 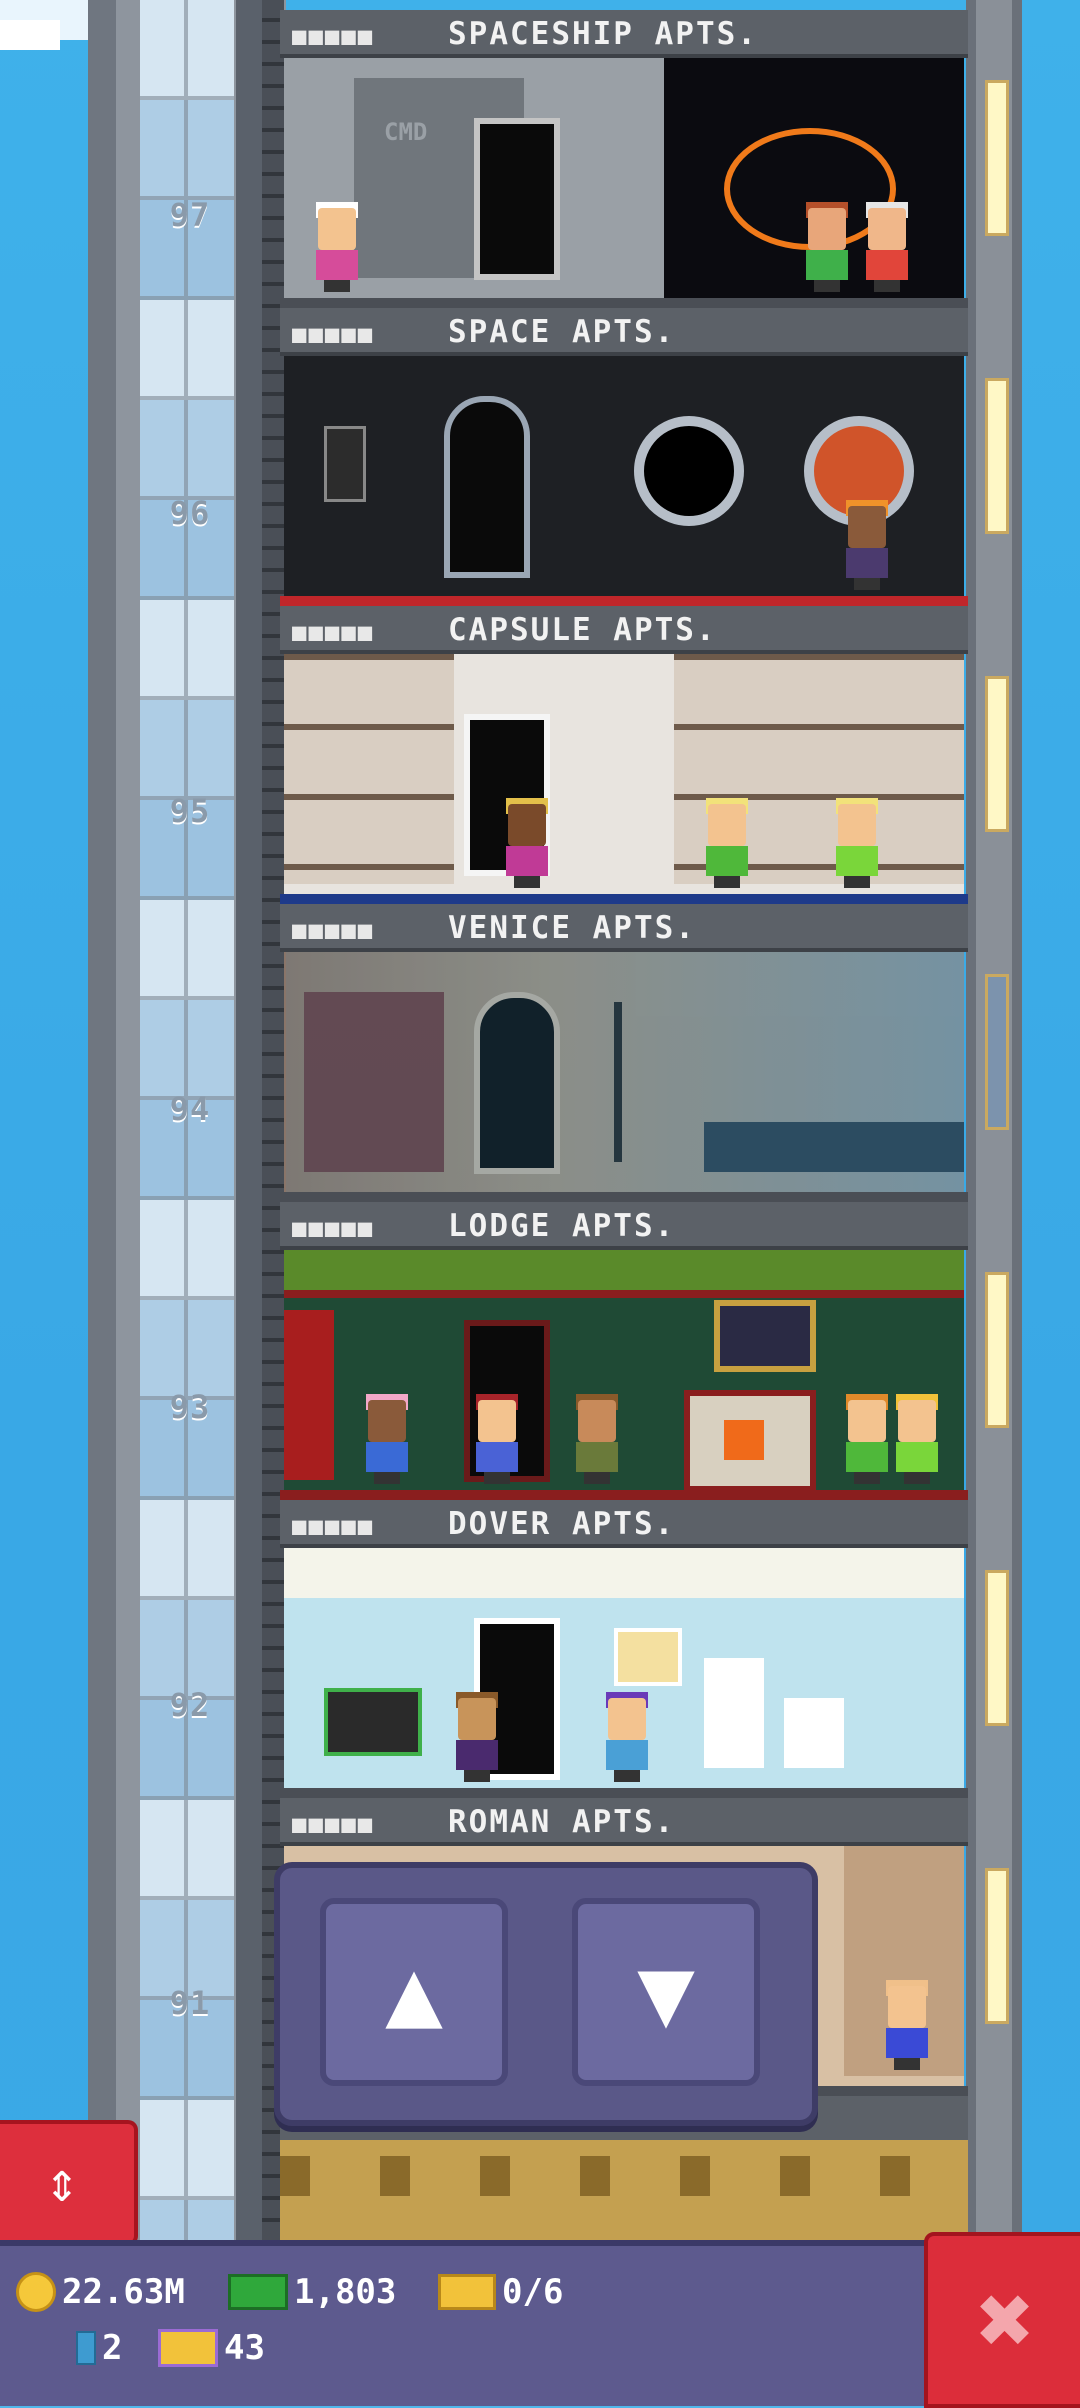 What do you see at coordinates (190, 1705) in the screenshot?
I see `floor-number: 92` at bounding box center [190, 1705].